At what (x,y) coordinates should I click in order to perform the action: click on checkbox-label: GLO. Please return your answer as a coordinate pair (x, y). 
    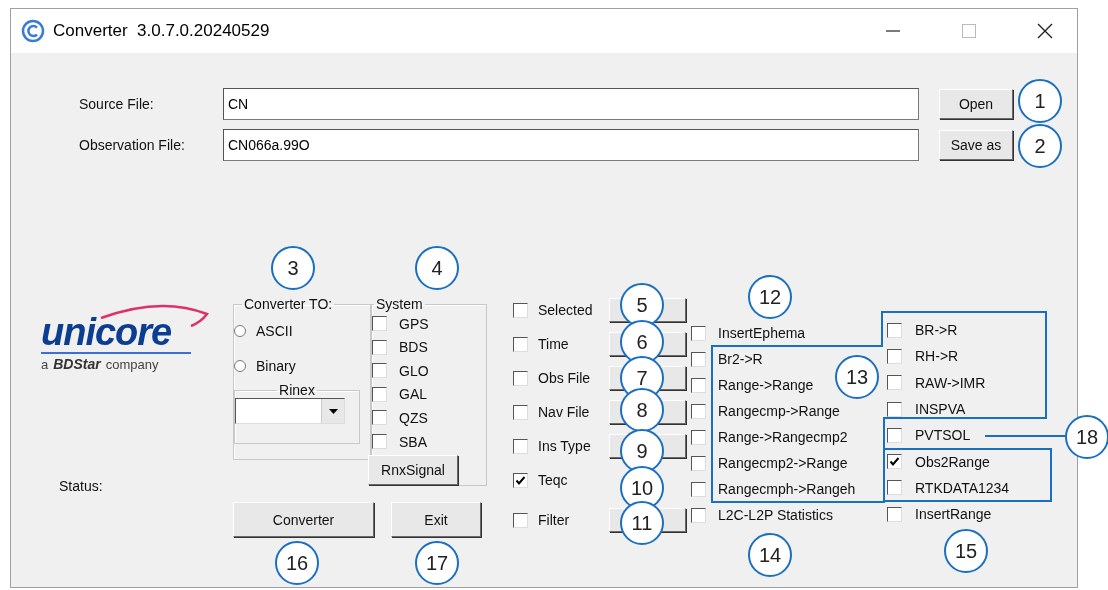
    Looking at the image, I should click on (414, 370).